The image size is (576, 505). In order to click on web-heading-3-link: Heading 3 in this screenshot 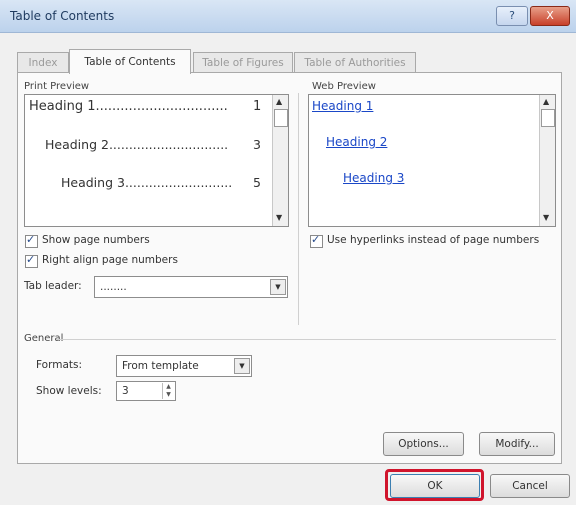, I will do `click(373, 178)`.